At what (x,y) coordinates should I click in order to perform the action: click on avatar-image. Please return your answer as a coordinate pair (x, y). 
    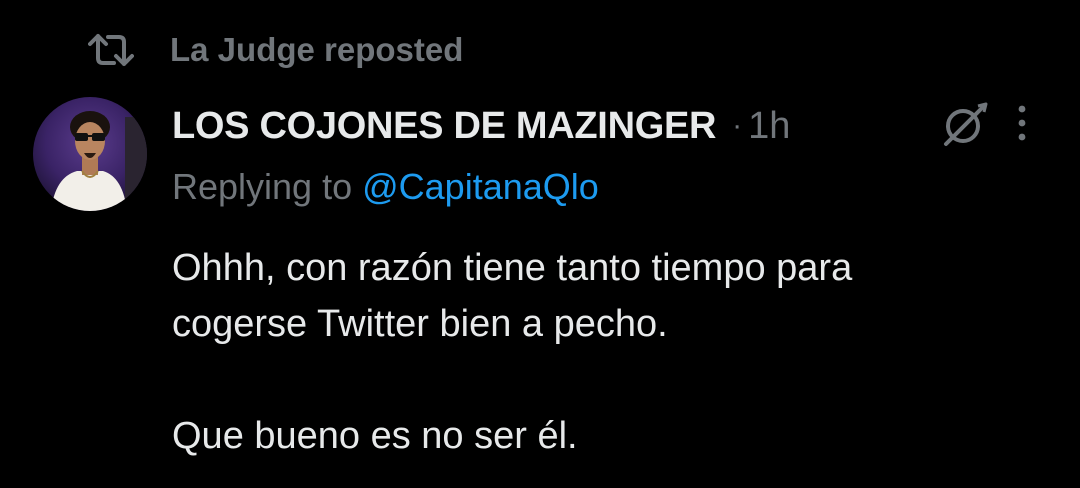
    Looking at the image, I should click on (90, 154).